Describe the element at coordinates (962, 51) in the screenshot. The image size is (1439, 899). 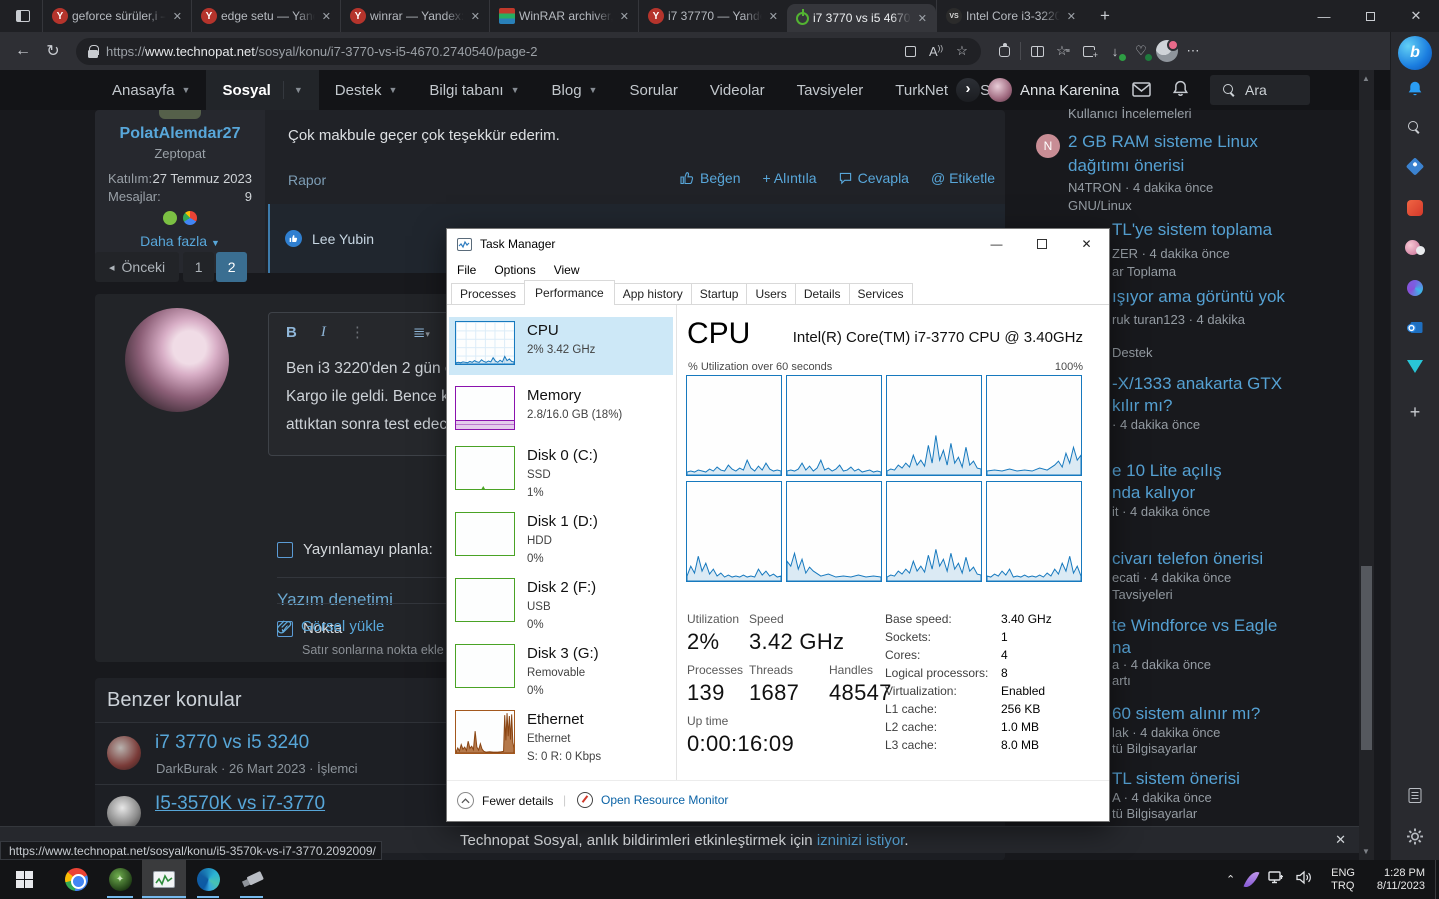
I see `favorite-star-icon: ☆` at that location.